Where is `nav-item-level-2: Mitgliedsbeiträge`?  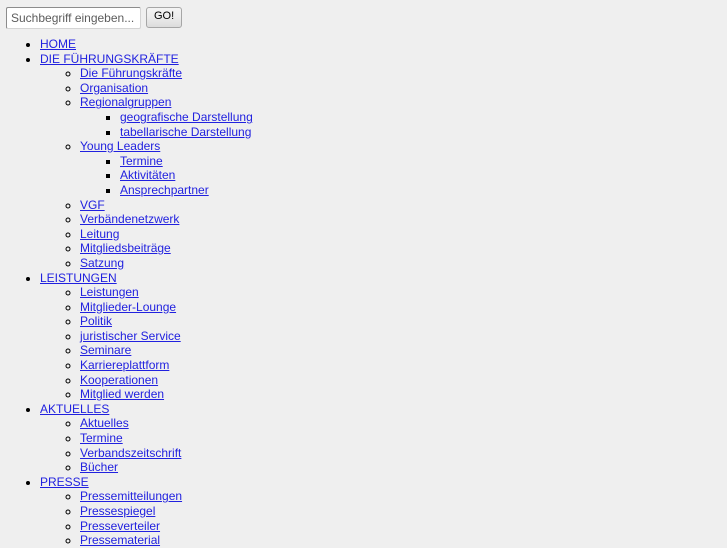
nav-item-level-2: Mitgliedsbeiträge is located at coordinates (403, 248).